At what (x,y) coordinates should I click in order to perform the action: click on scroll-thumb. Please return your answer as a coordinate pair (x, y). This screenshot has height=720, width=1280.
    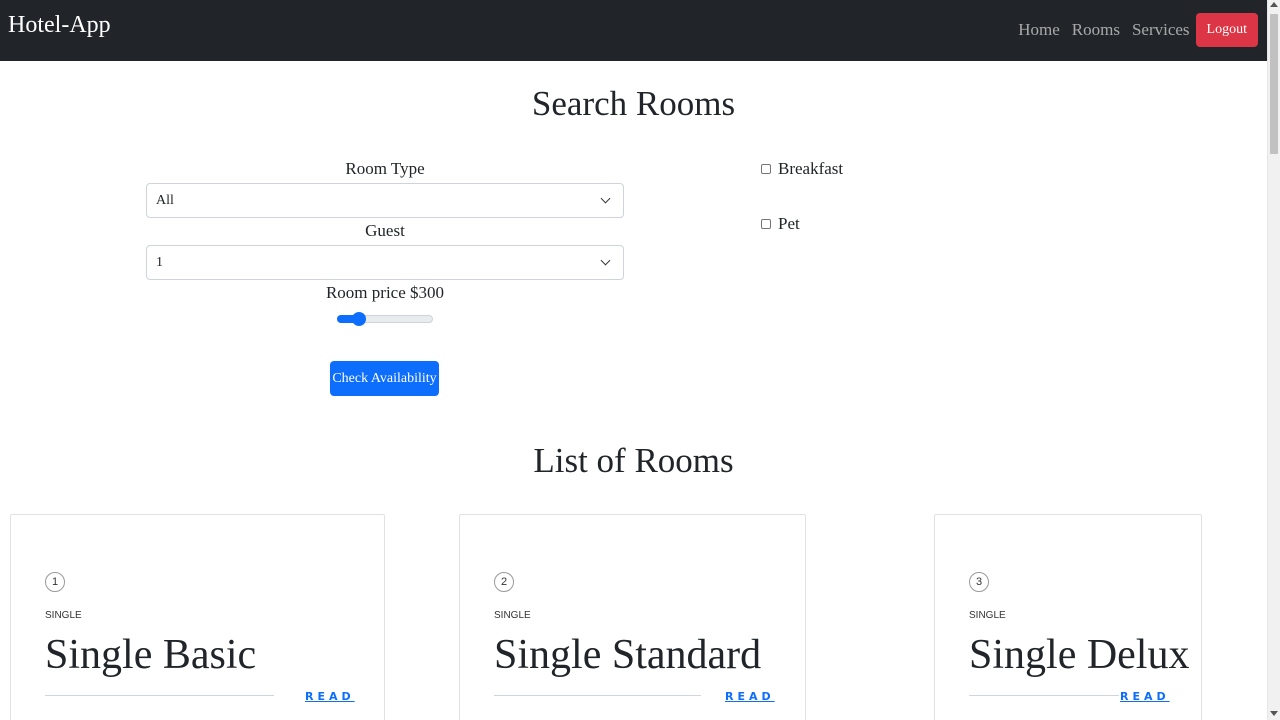
    Looking at the image, I should click on (1274, 84).